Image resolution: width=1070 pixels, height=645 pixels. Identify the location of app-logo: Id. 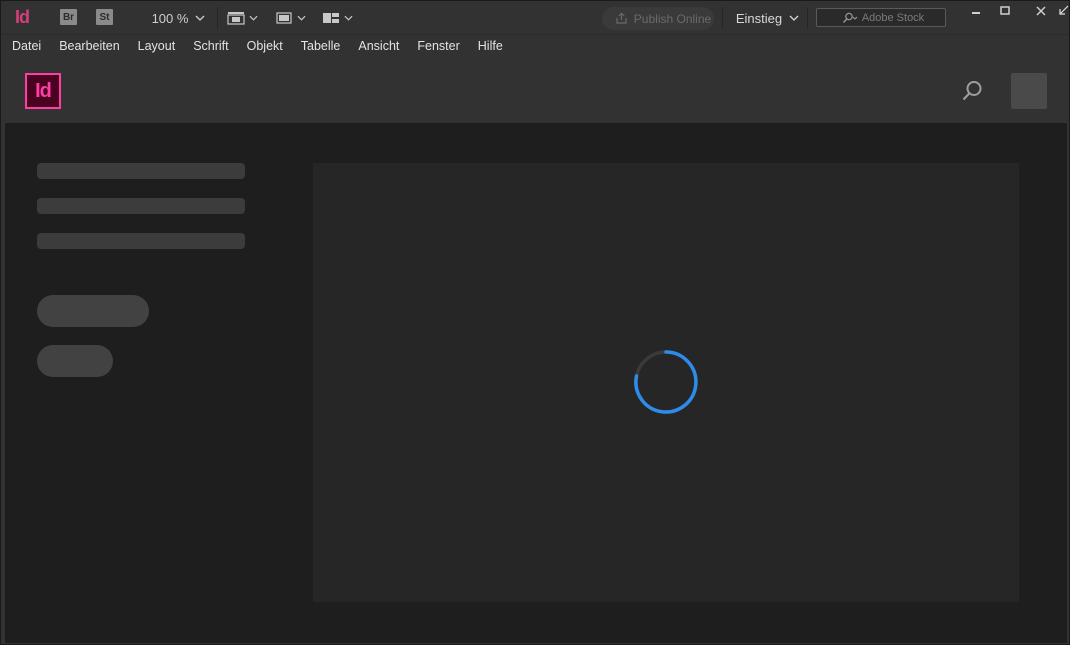
(22, 16).